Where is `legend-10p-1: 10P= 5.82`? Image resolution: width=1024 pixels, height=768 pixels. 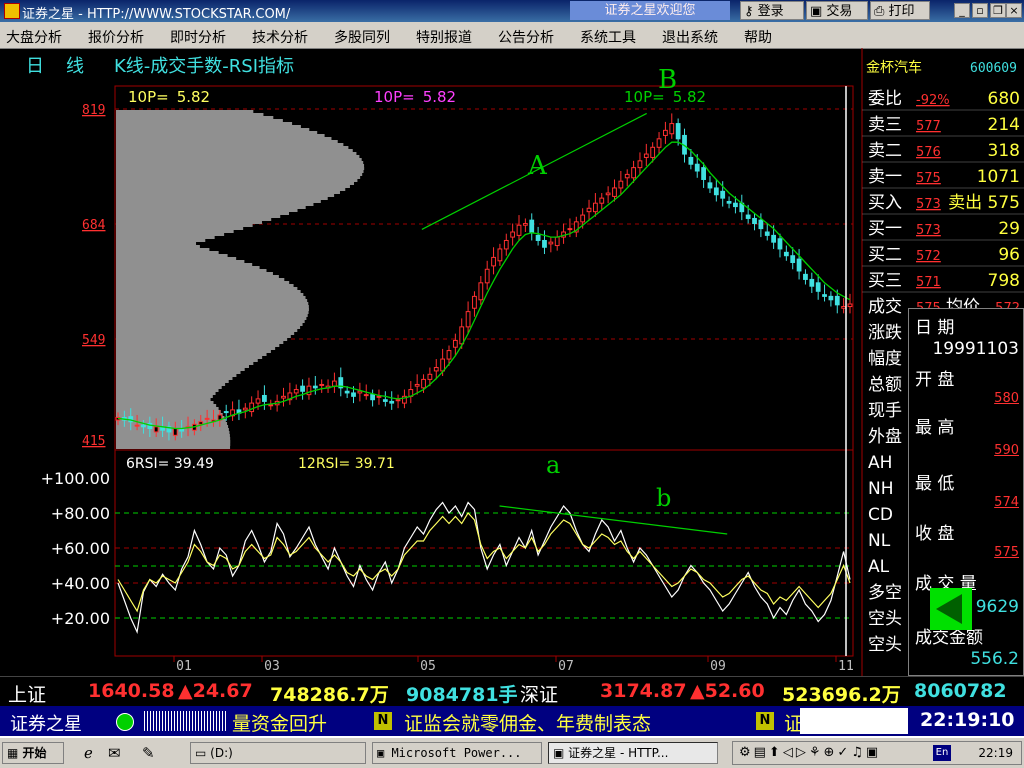 legend-10p-1: 10P= 5.82 is located at coordinates (169, 97).